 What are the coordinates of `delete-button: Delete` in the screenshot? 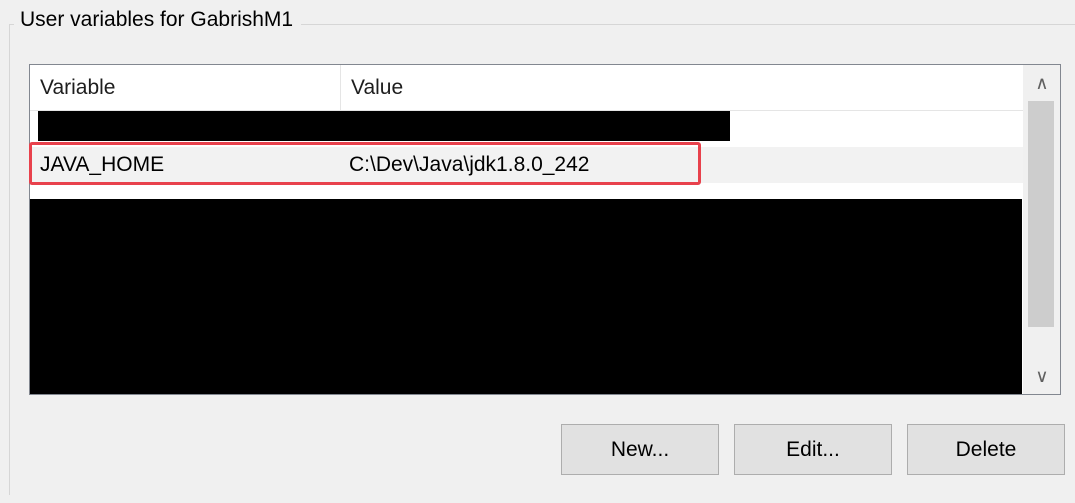 It's located at (986, 449).